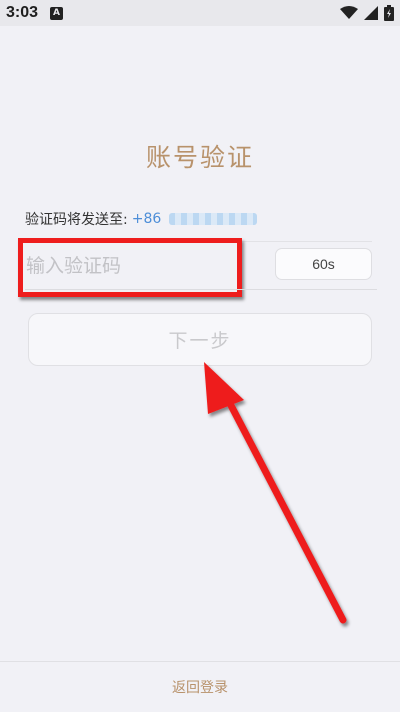  Describe the element at coordinates (199, 157) in the screenshot. I see `page-title: 账号验证` at that location.